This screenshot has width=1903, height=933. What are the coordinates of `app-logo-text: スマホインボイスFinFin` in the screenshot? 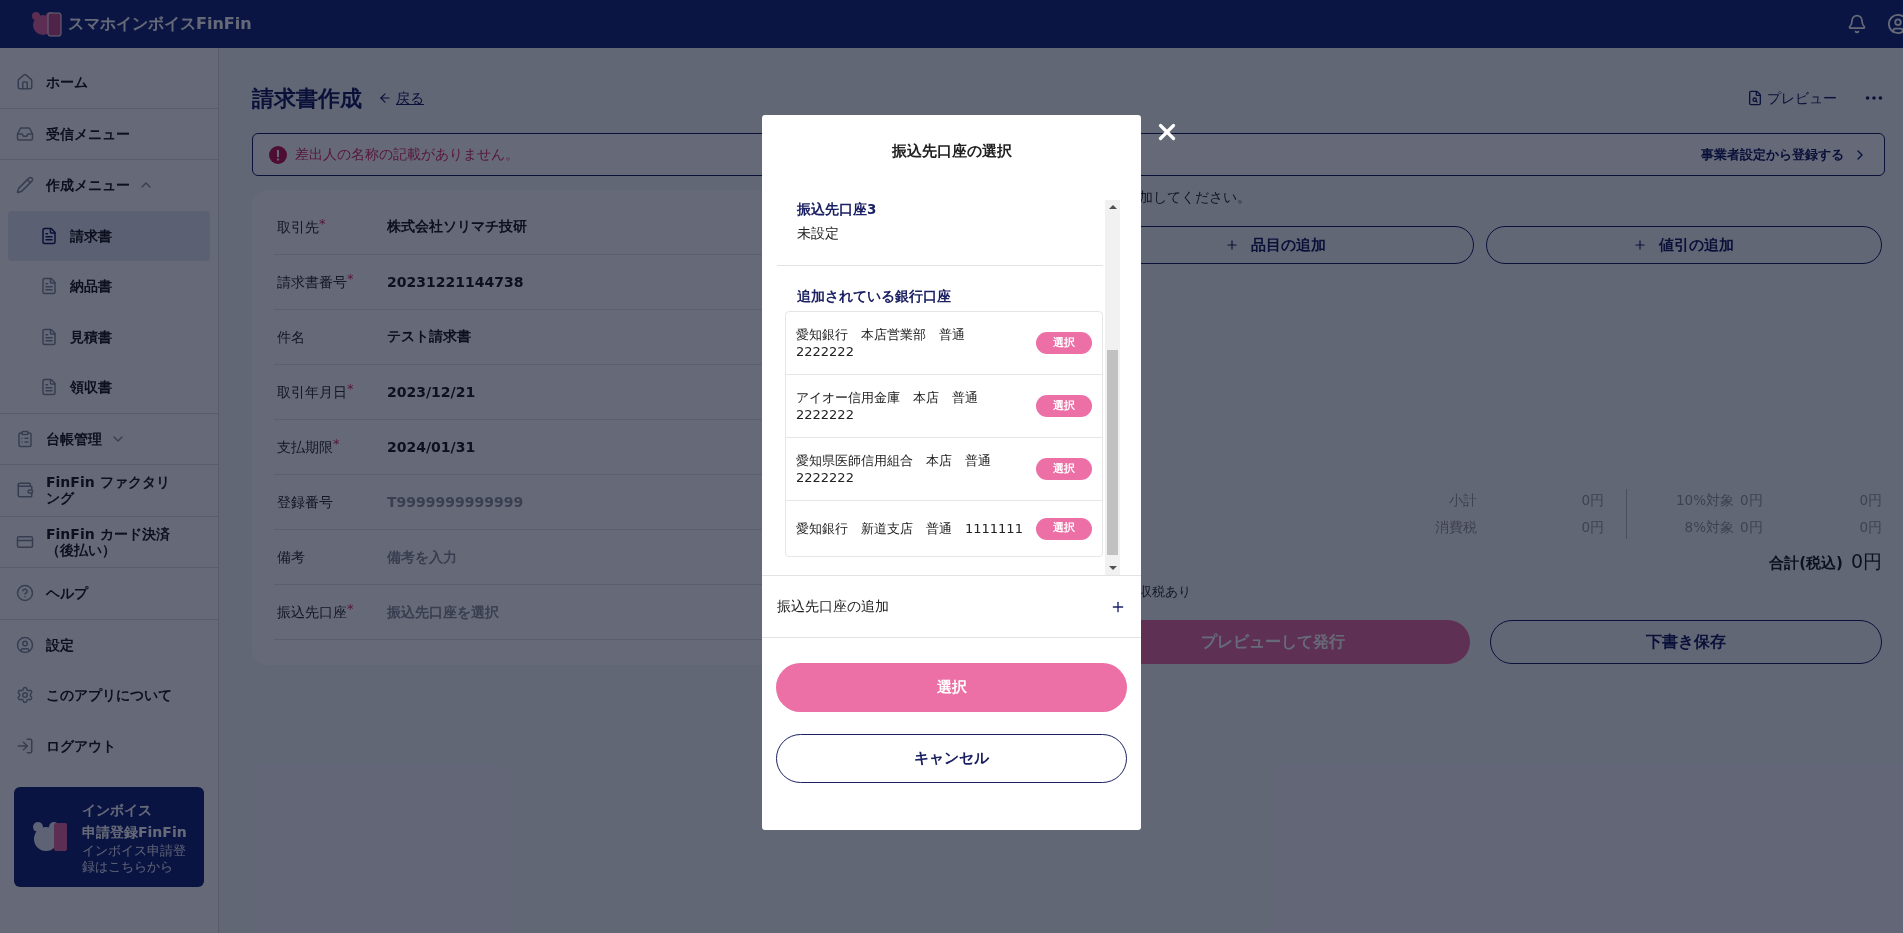 It's located at (160, 24).